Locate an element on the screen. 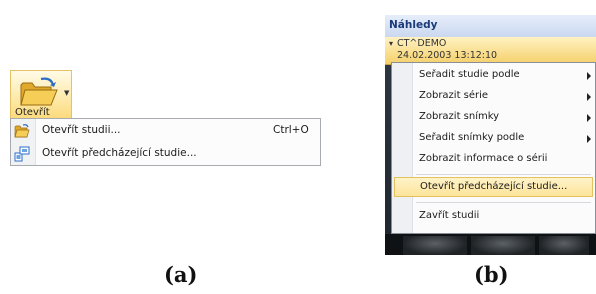 The image size is (596, 294). study-header: ▾ CT^DEMO 24.02.2003 13:12:10 is located at coordinates (490, 51).